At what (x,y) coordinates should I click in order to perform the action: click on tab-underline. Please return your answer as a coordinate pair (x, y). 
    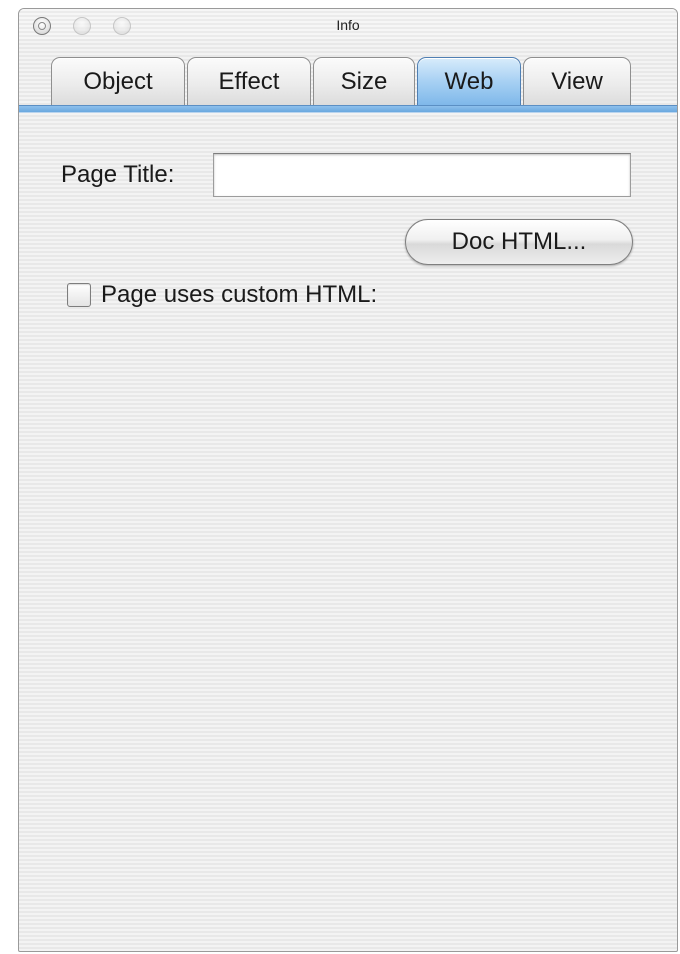
    Looking at the image, I should click on (348, 109).